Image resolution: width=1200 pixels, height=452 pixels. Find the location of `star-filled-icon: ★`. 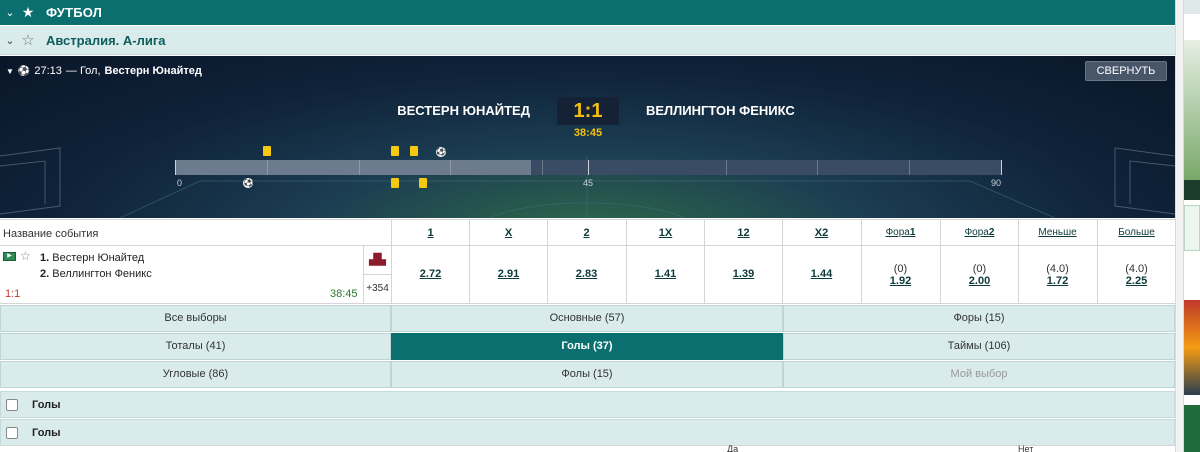

star-filled-icon: ★ is located at coordinates (28, 12).